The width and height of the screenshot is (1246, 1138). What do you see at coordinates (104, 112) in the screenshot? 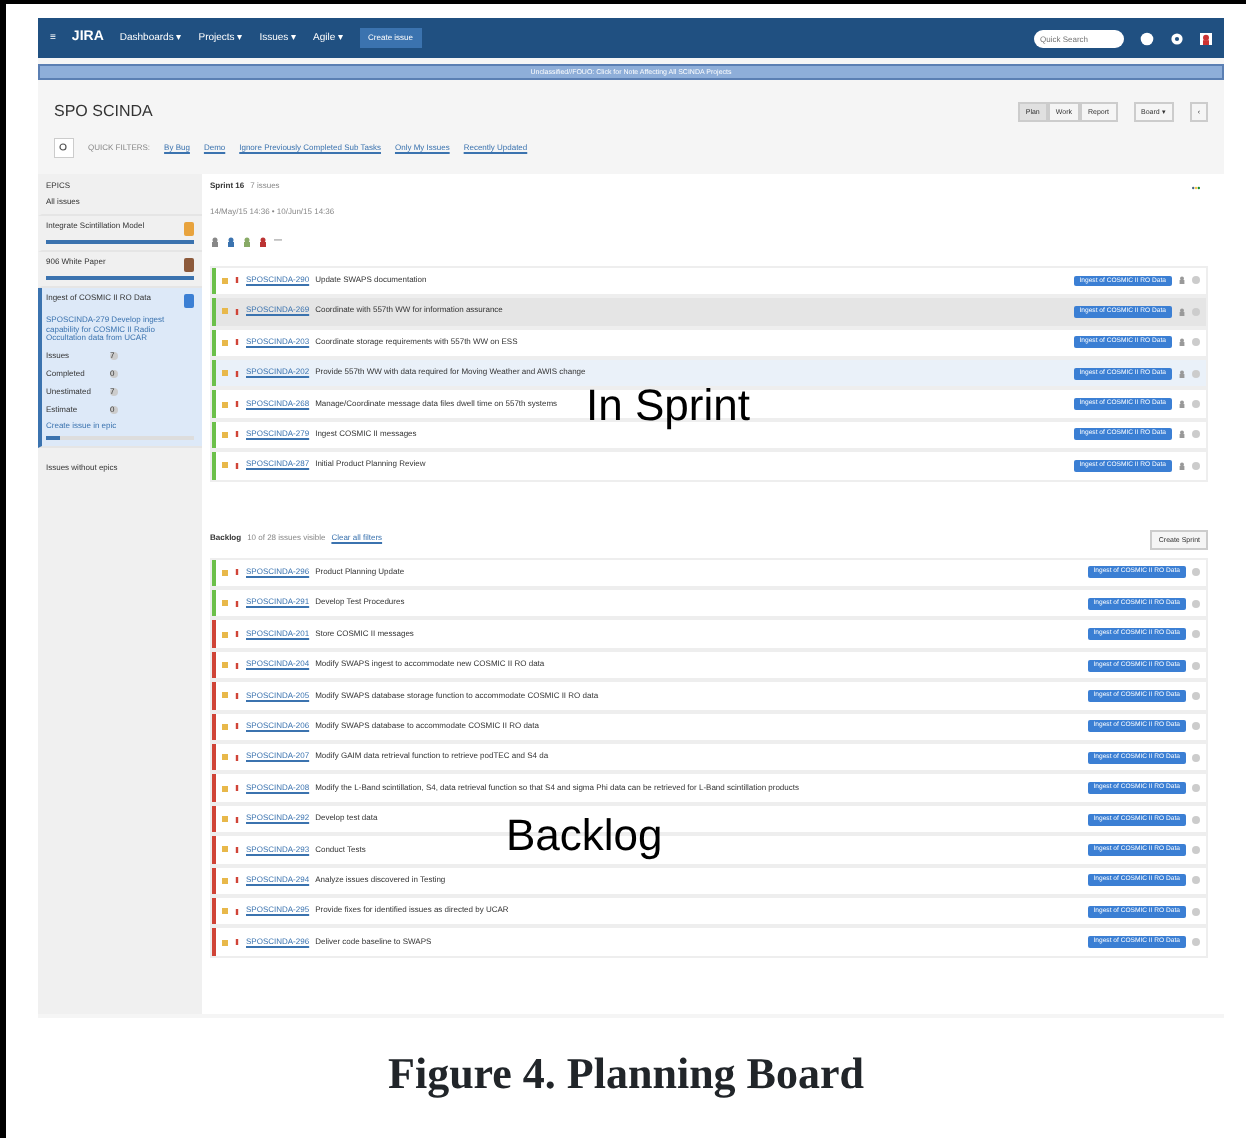
I see `project-title: SPO SCINDA` at bounding box center [104, 112].